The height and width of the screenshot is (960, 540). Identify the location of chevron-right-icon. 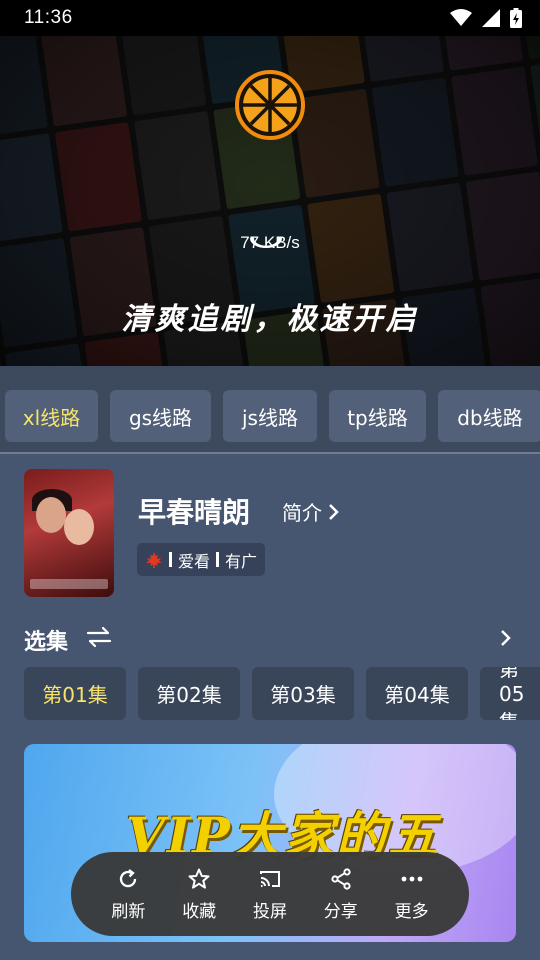
(334, 511).